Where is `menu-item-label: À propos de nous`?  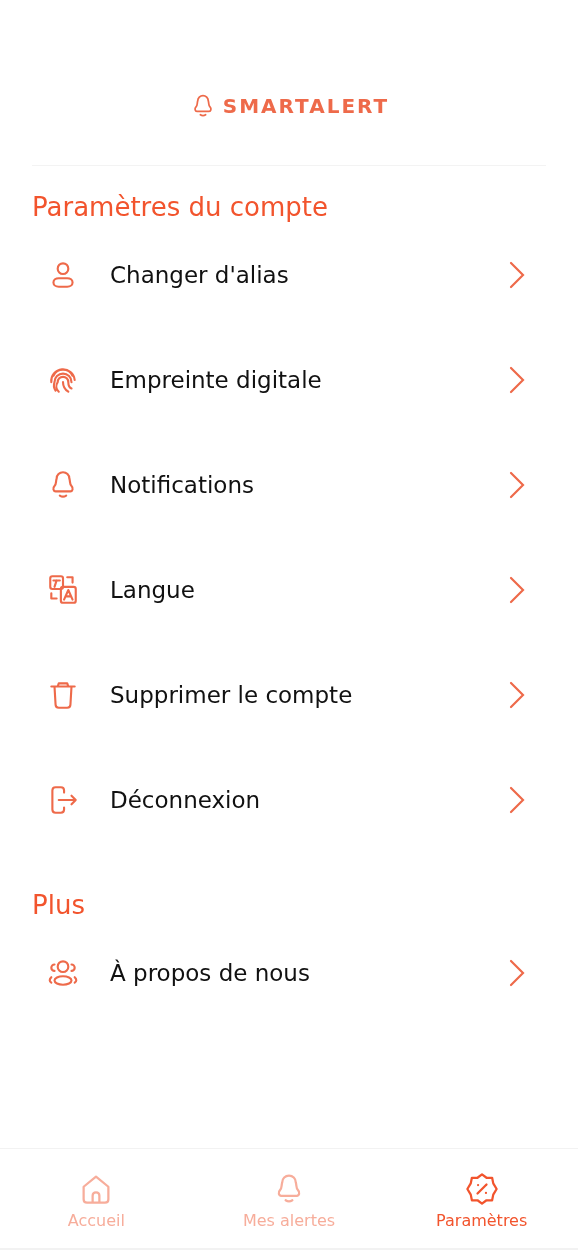 menu-item-label: À propos de nous is located at coordinates (309, 972).